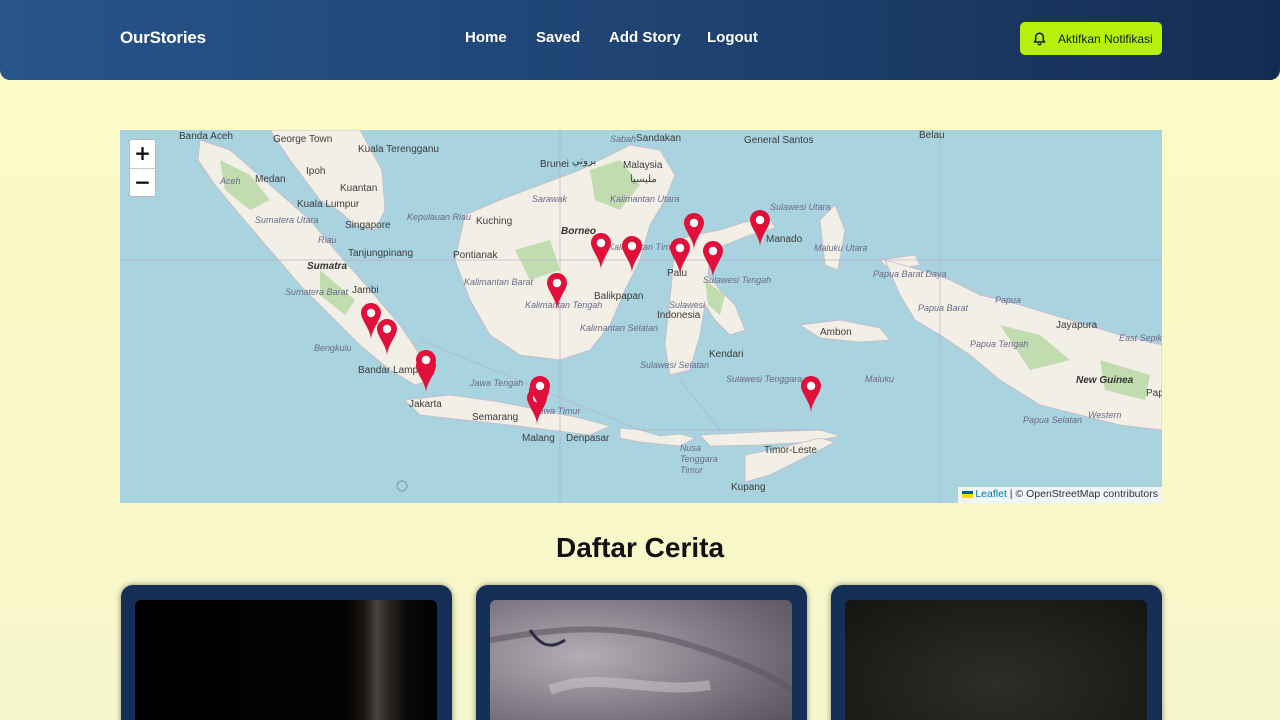  Describe the element at coordinates (732, 37) in the screenshot. I see `nav-logout: Logout` at that location.